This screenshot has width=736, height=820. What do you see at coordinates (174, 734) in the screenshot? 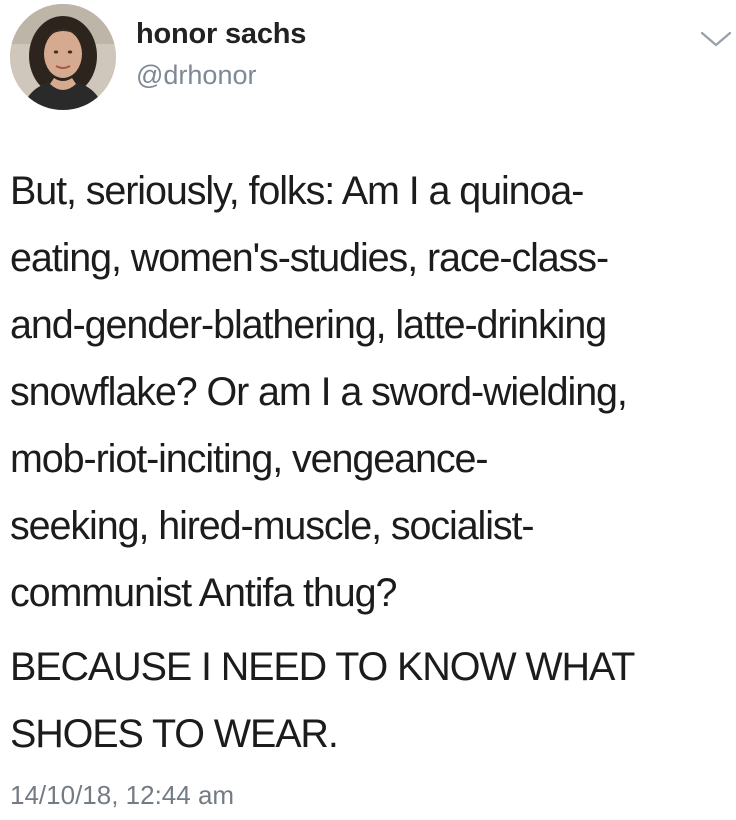
I see `tweet-shout-line: SHOES TO WEAR.` at bounding box center [174, 734].